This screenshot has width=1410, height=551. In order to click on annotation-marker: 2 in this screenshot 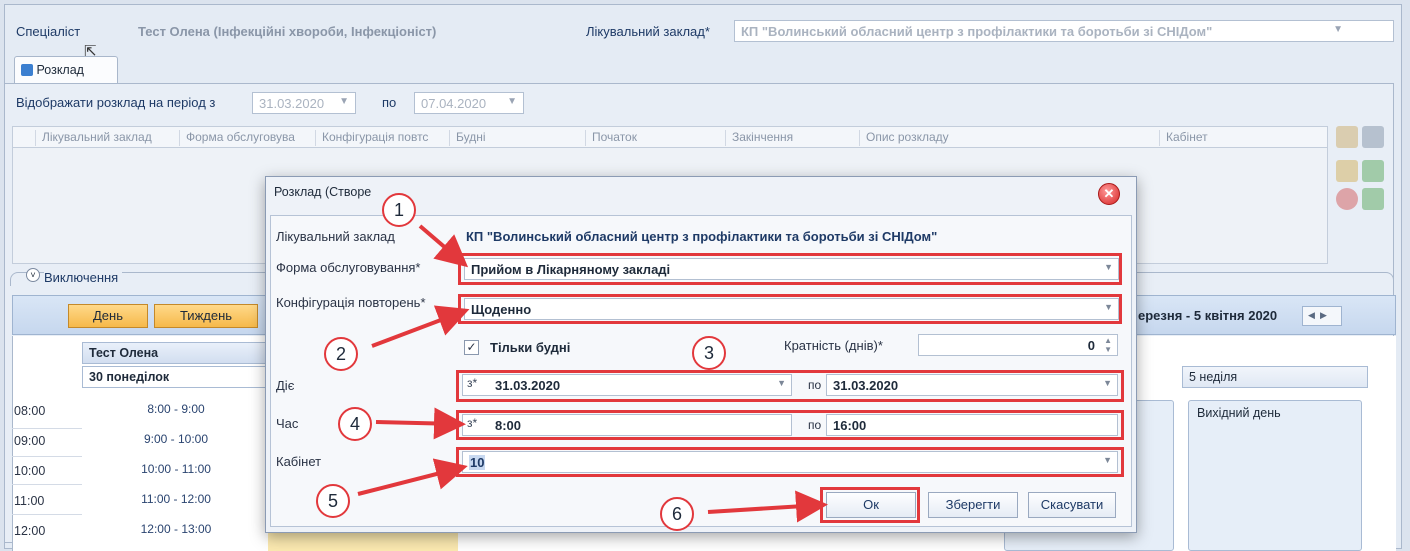, I will do `click(341, 354)`.